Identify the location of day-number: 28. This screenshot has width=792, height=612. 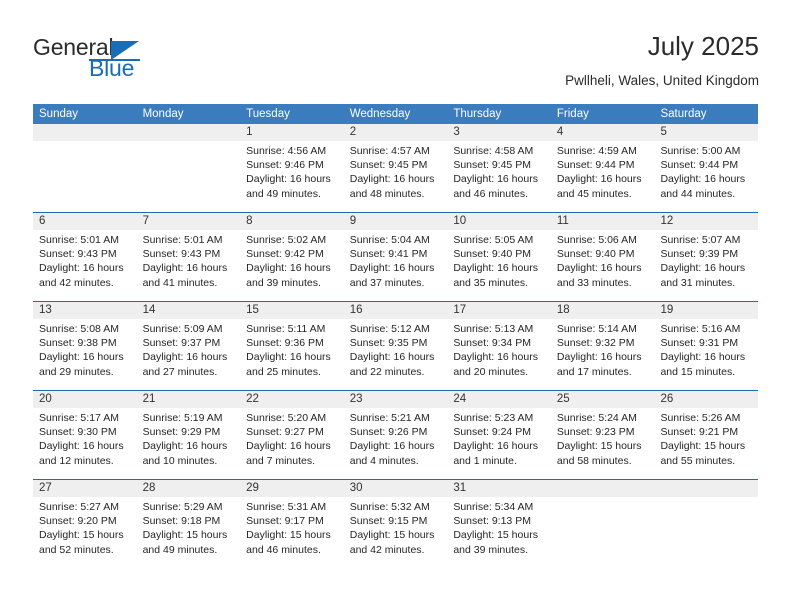
(189, 488).